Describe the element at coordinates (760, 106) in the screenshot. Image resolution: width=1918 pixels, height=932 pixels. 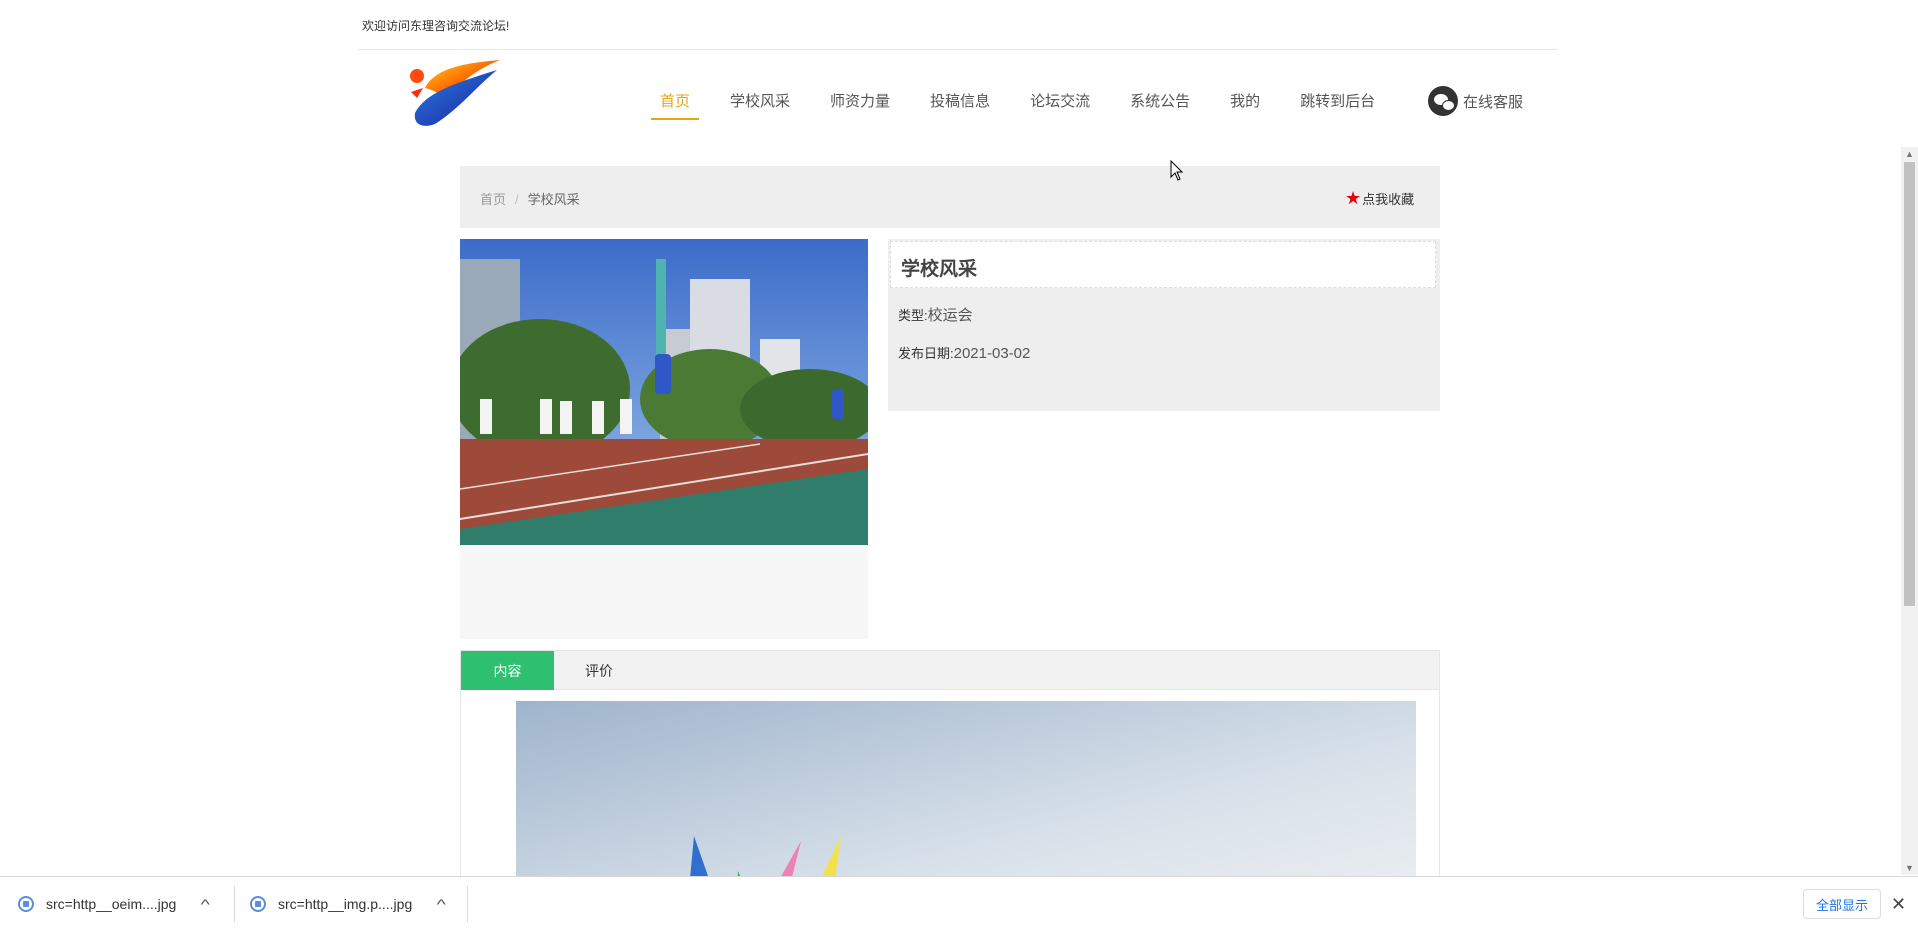
I see `nav-school-style: 学校风采` at that location.